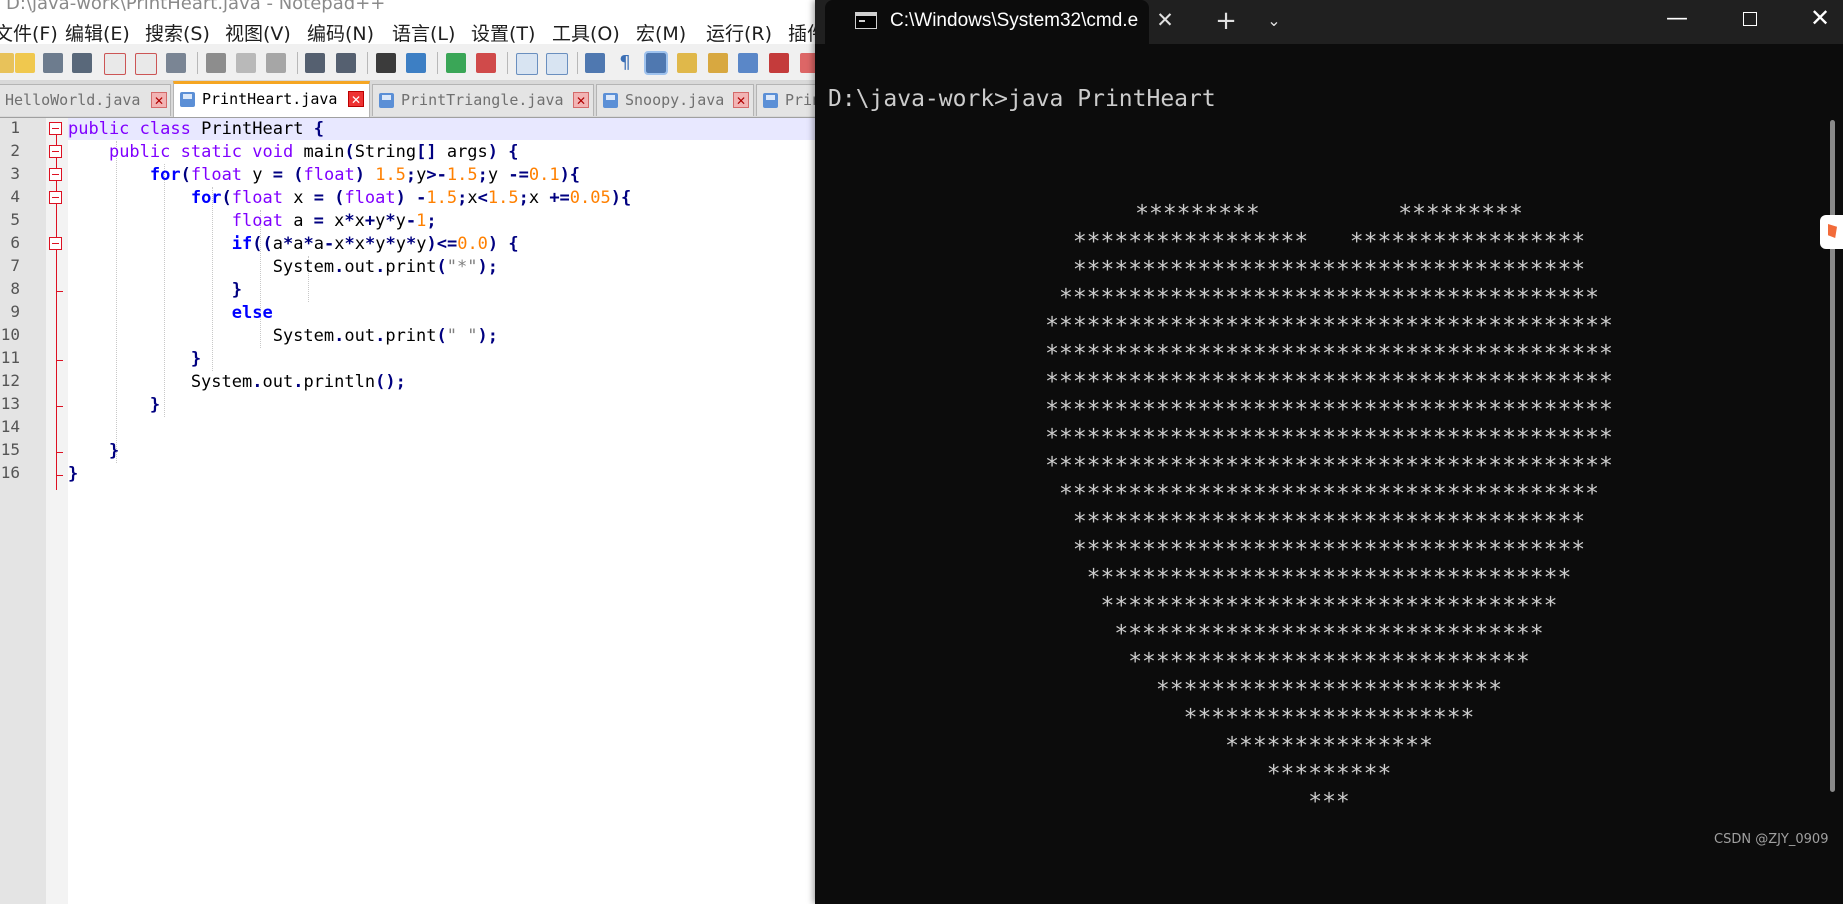 The image size is (1843, 904). Describe the element at coordinates (661, 32) in the screenshot. I see `menu-macro: 宏(M)` at that location.